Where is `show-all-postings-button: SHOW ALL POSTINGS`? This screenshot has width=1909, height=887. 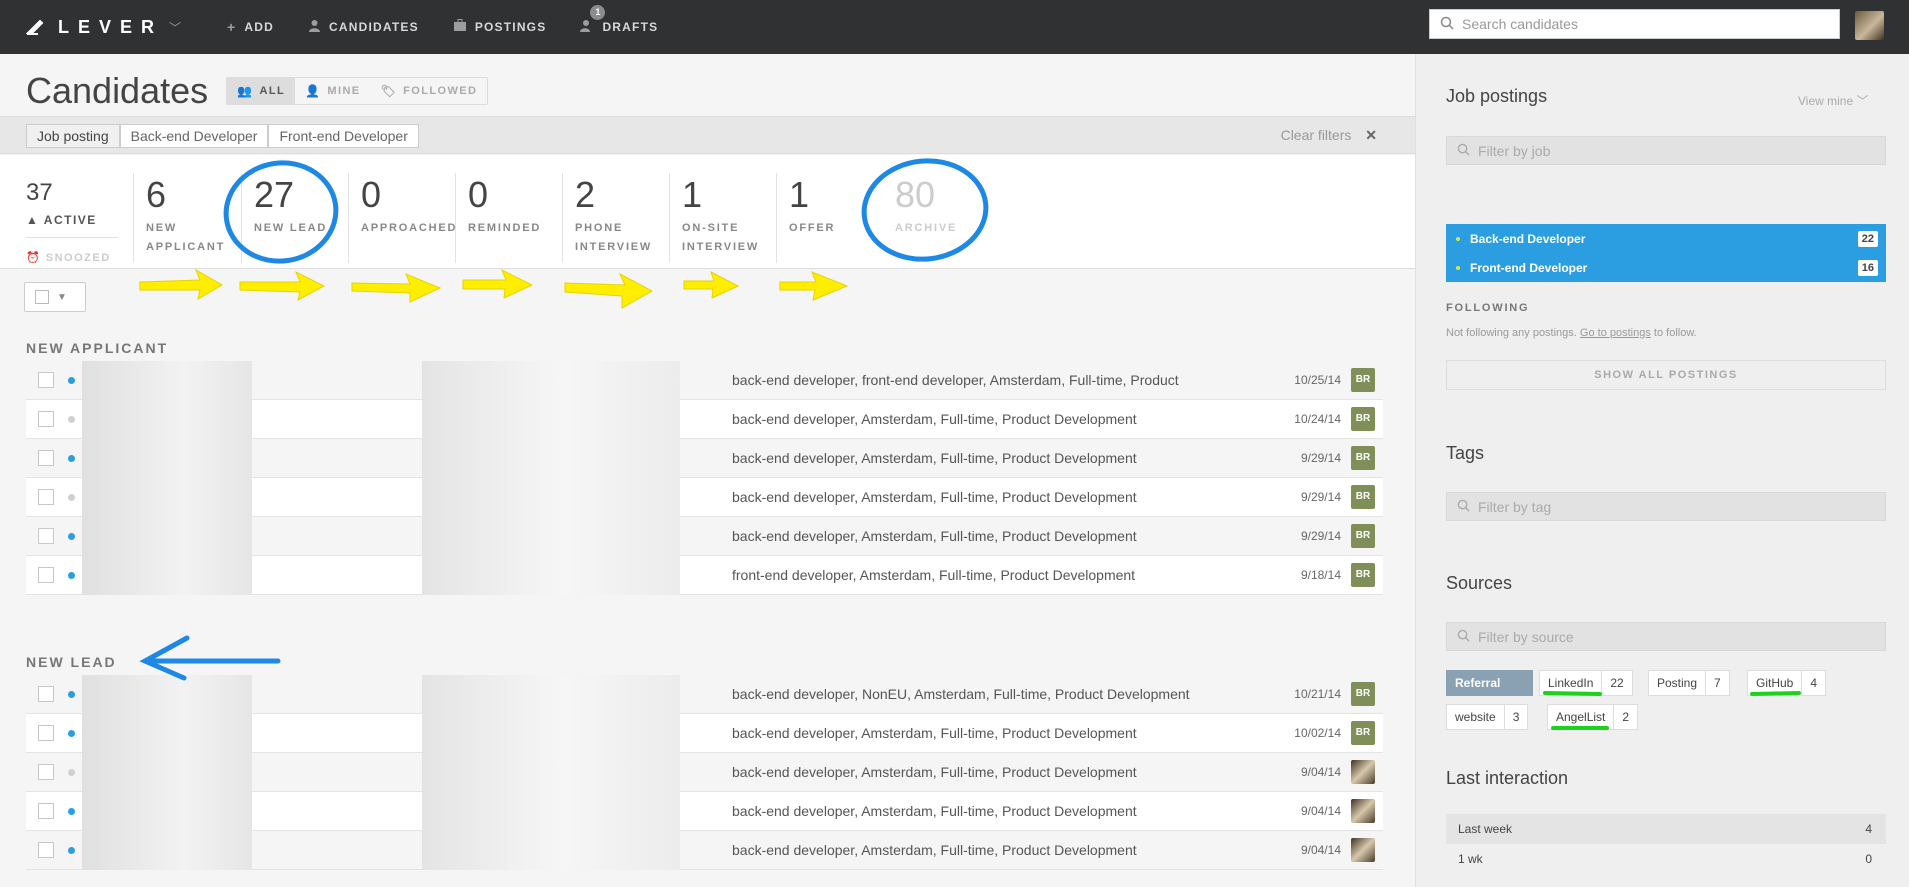
show-all-postings-button: SHOW ALL POSTINGS is located at coordinates (1666, 375).